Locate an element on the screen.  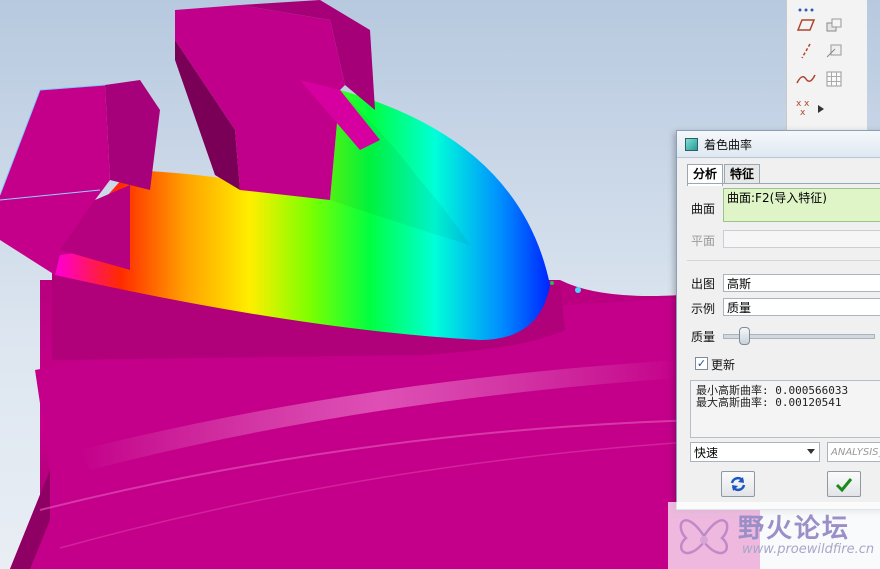
watermark: 野火论坛 www.proewildfire.cn is located at coordinates (774, 535).